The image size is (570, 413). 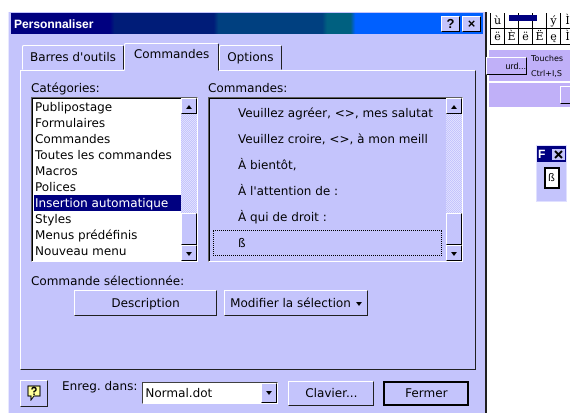 What do you see at coordinates (296, 303) in the screenshot?
I see `dropdown-button: Modifier la sélection` at bounding box center [296, 303].